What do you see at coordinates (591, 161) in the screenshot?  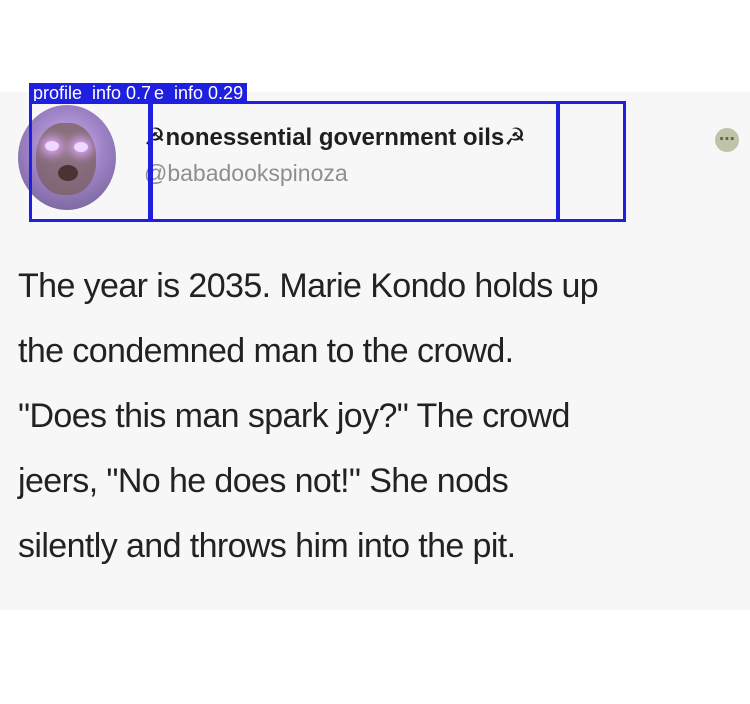 I see `extra-info-box` at bounding box center [591, 161].